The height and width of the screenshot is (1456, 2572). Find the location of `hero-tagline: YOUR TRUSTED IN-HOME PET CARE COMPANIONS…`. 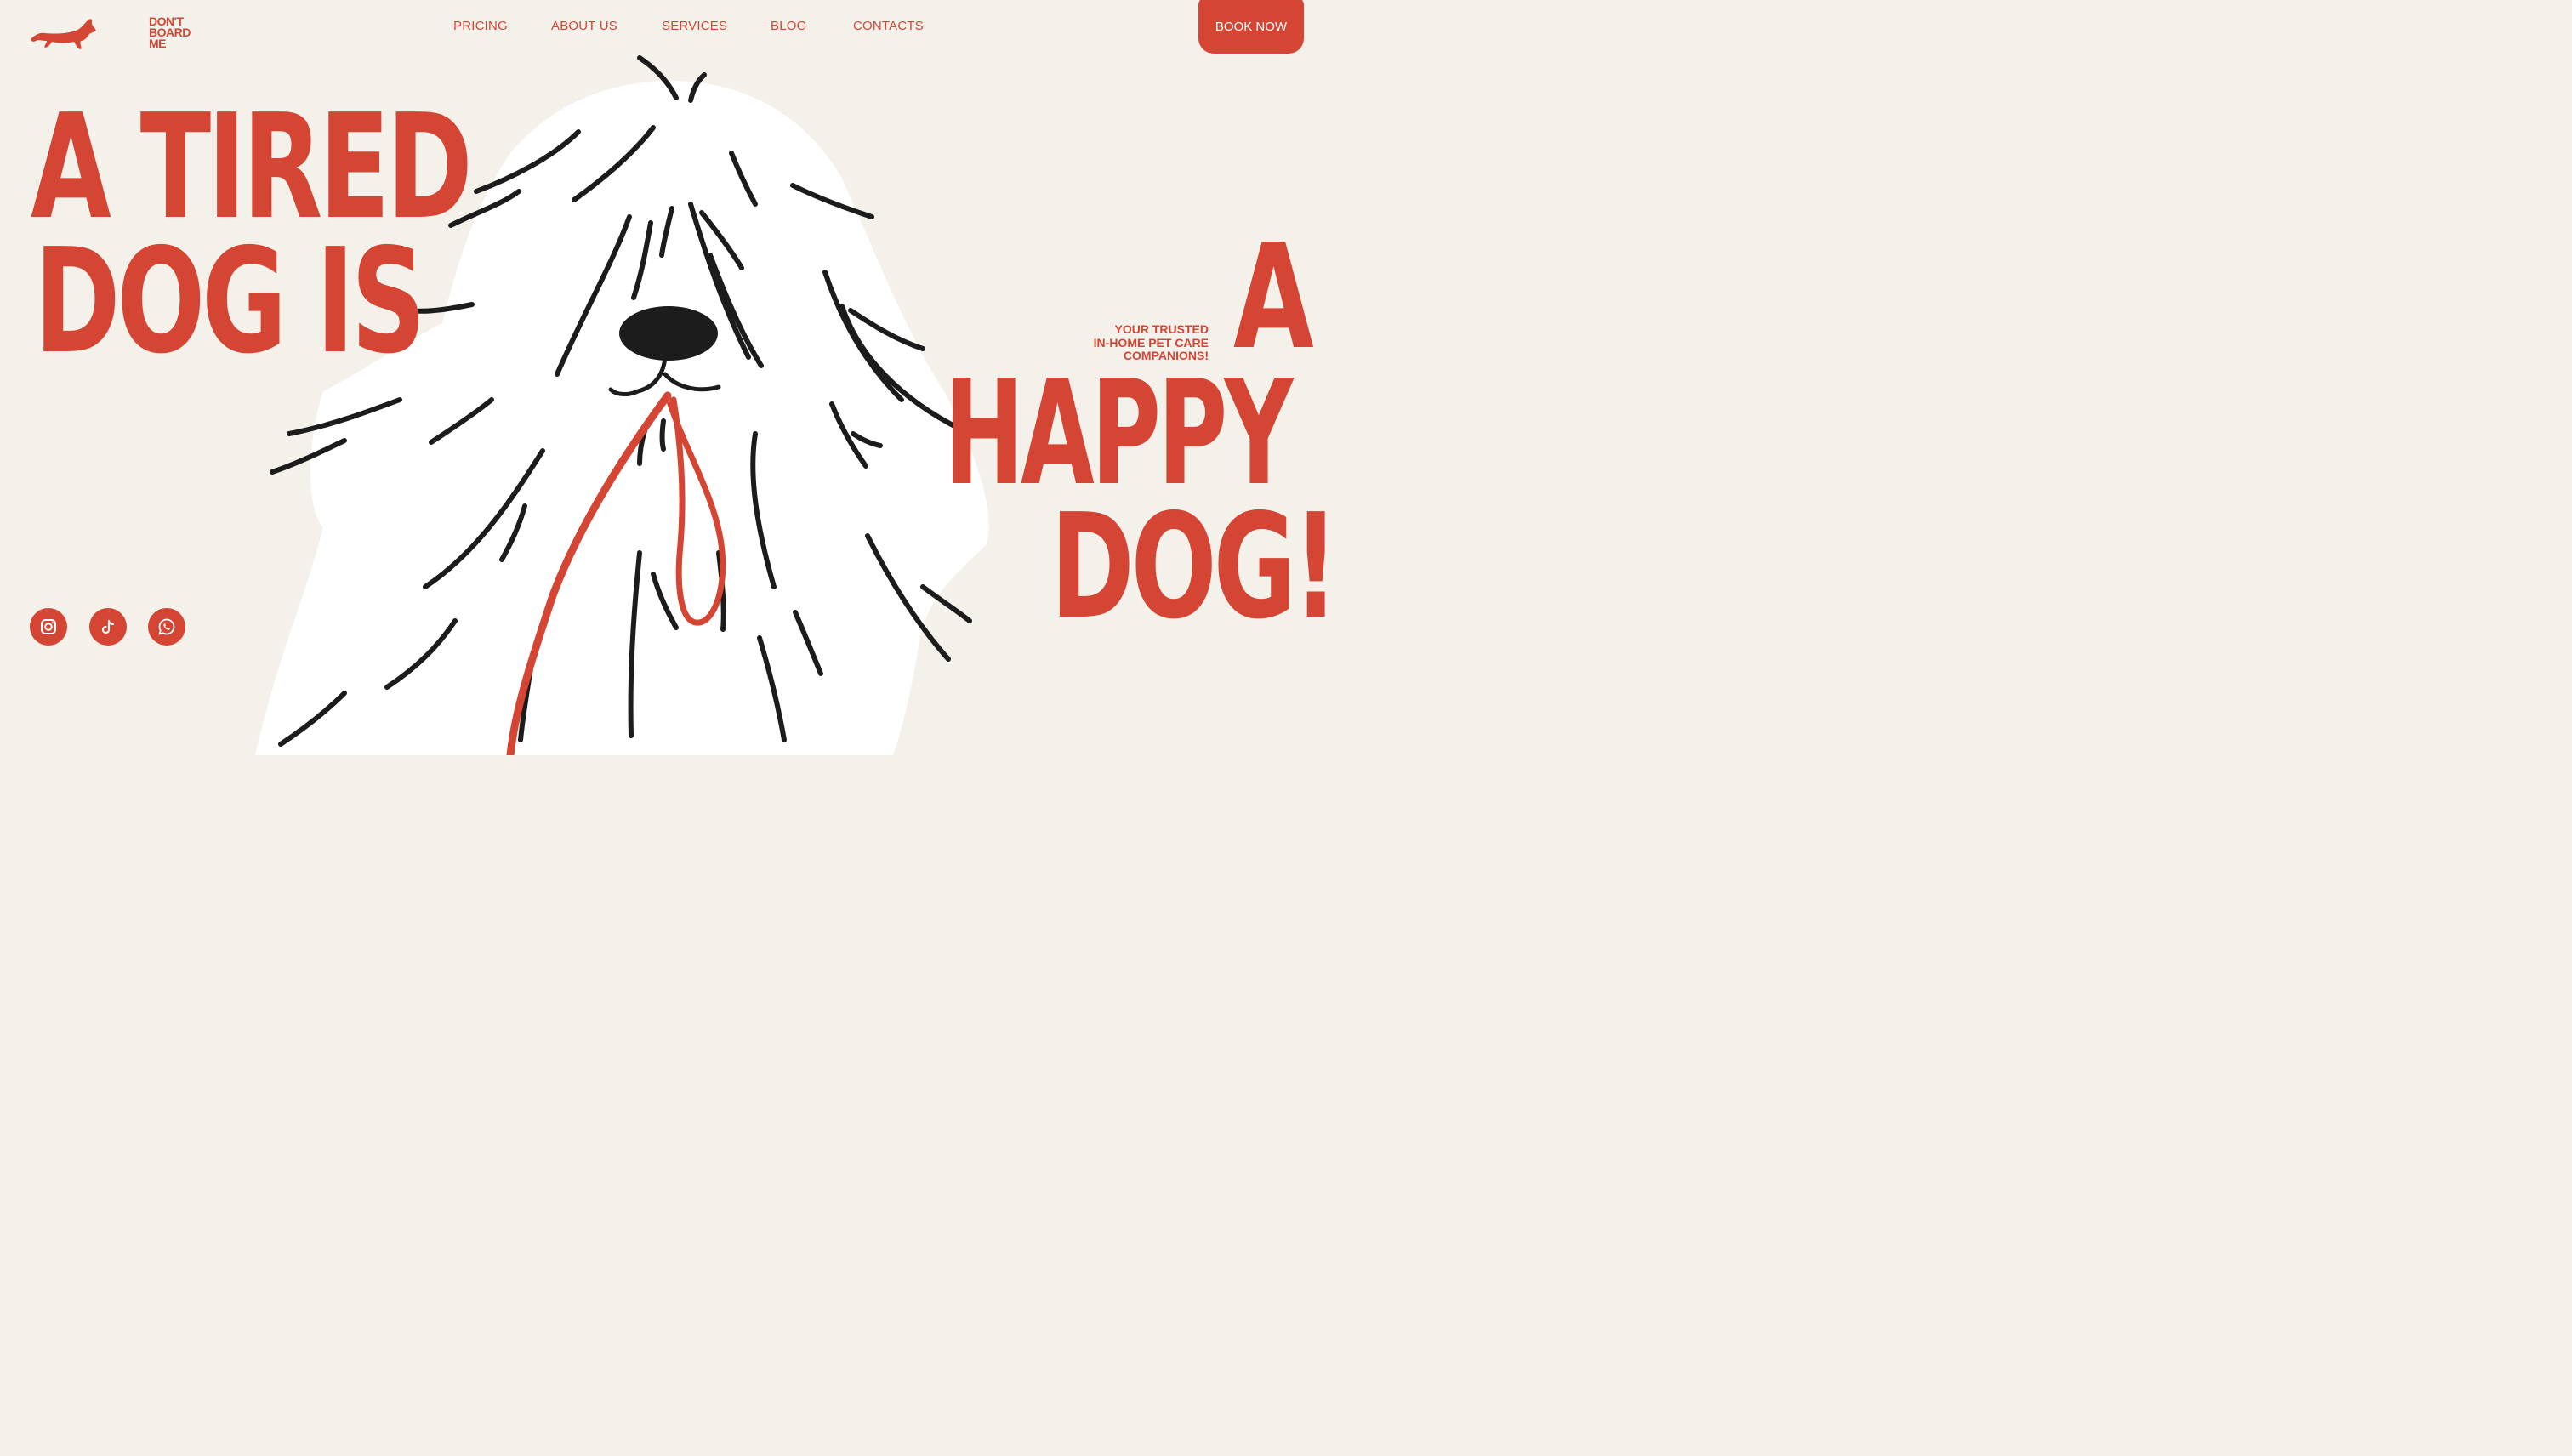

hero-tagline: YOUR TRUSTED IN-HOME PET CARE COMPANIONS… is located at coordinates (1132, 343).